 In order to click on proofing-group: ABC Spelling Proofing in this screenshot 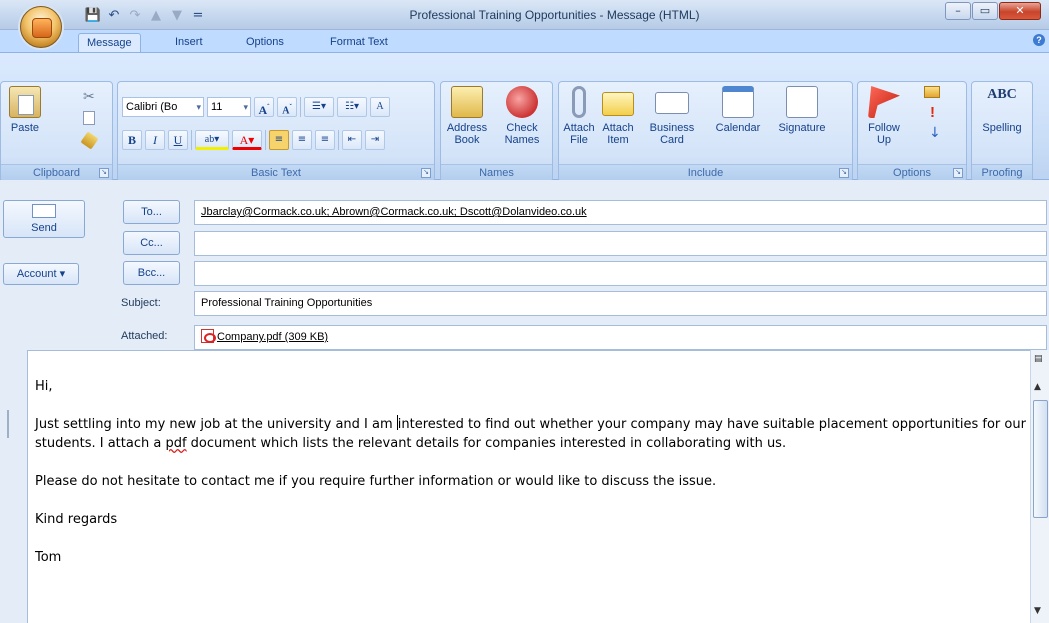, I will do `click(1002, 131)`.